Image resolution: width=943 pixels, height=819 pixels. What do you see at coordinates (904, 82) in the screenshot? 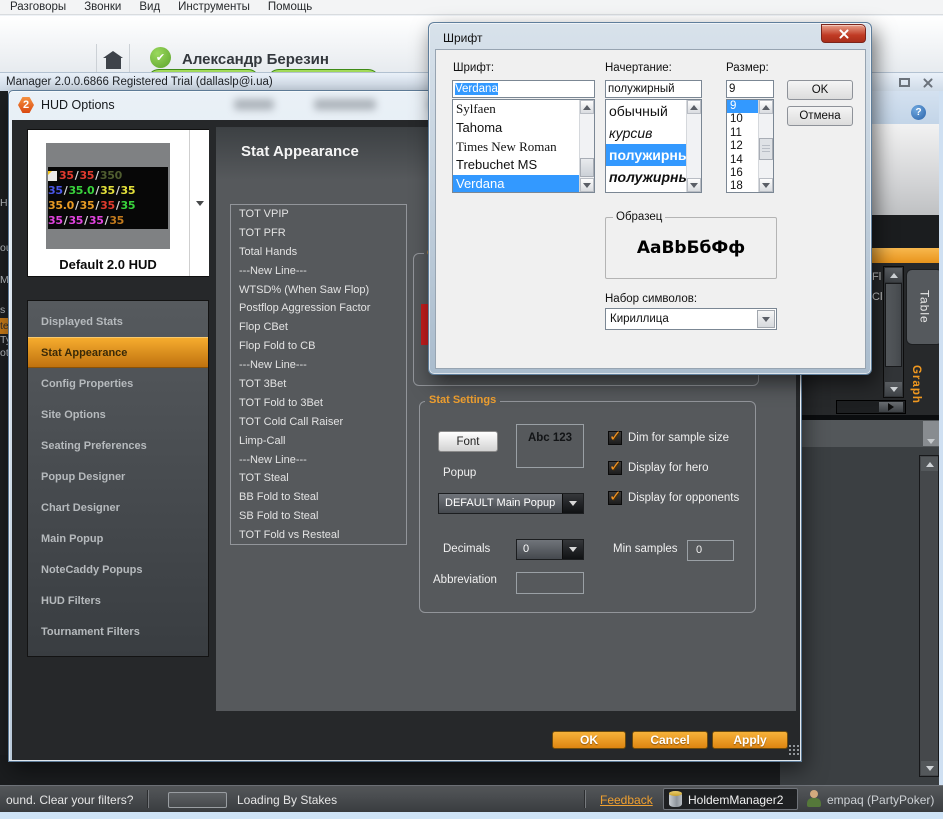
I see `restore-window-icon` at bounding box center [904, 82].